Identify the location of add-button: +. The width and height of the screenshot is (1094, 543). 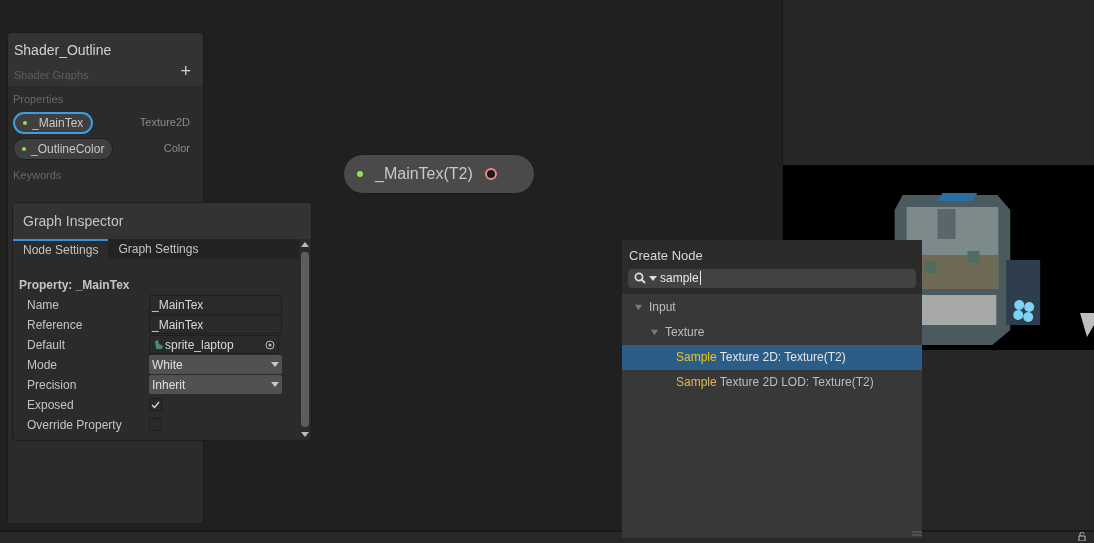
(185, 71).